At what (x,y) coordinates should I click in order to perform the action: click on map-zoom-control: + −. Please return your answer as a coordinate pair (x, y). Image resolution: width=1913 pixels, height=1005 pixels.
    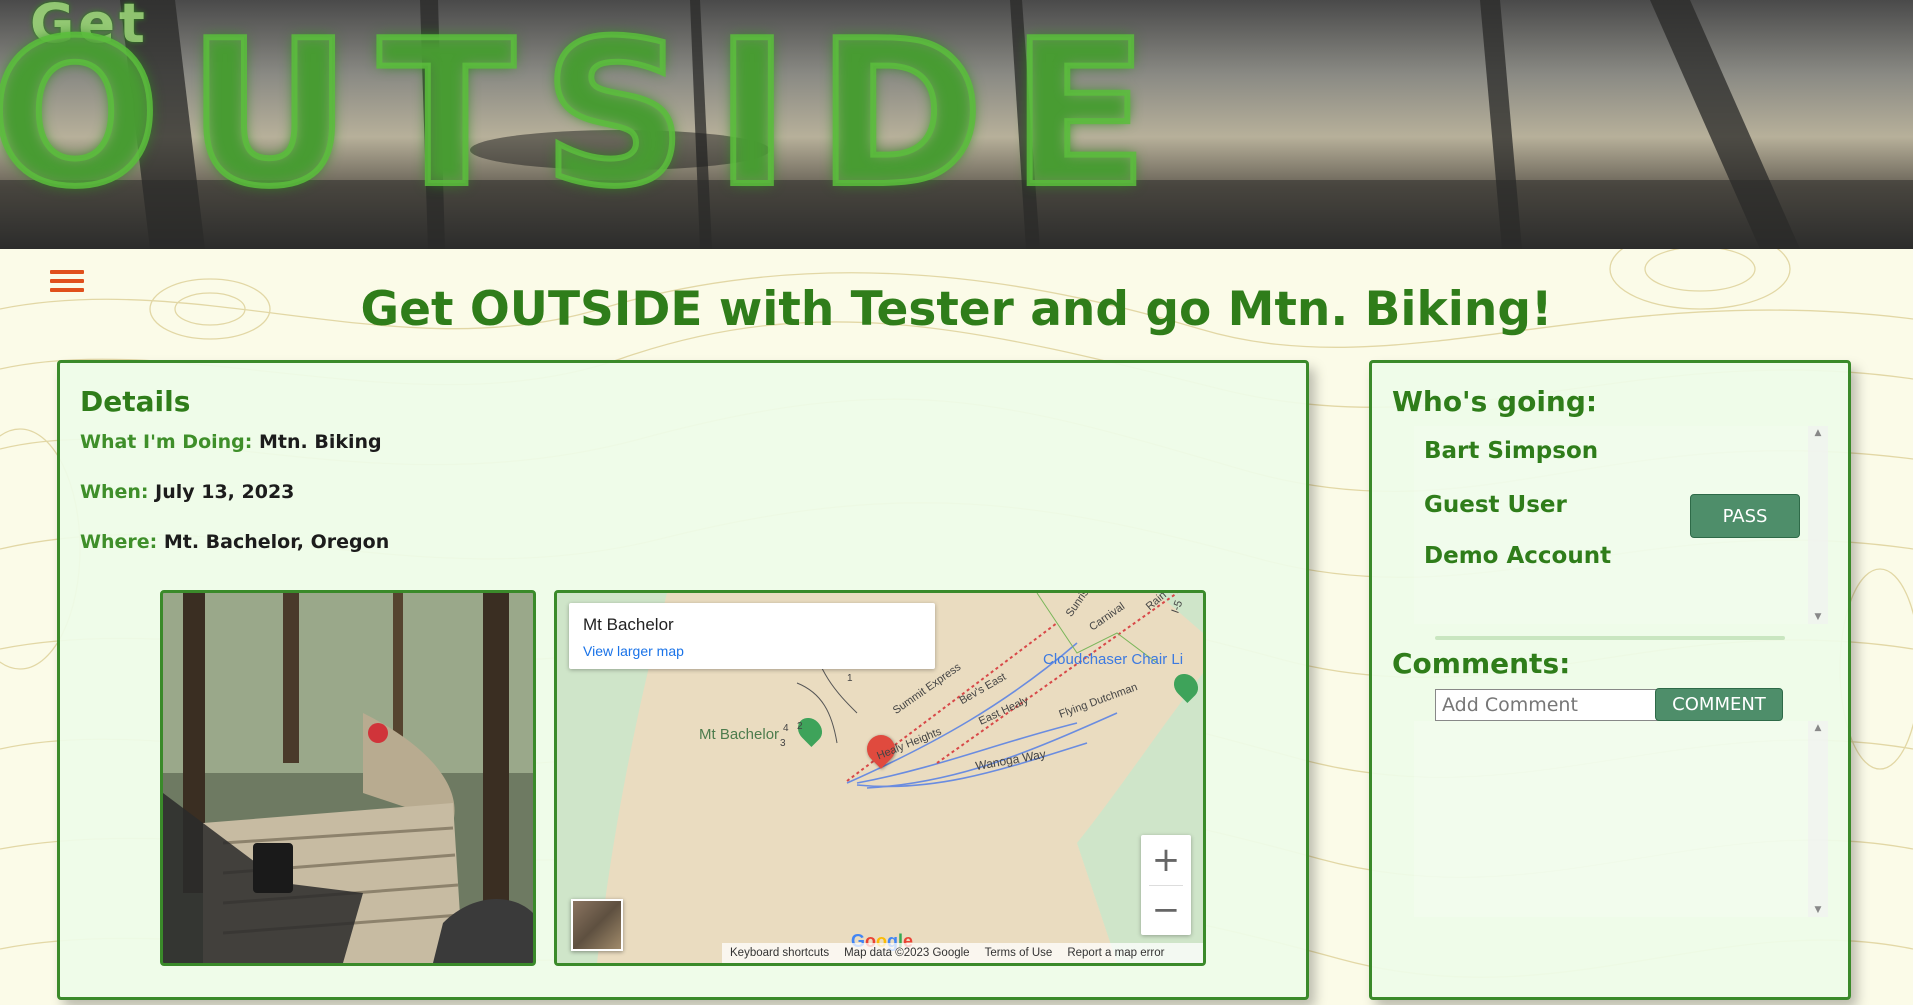
    Looking at the image, I should click on (1166, 885).